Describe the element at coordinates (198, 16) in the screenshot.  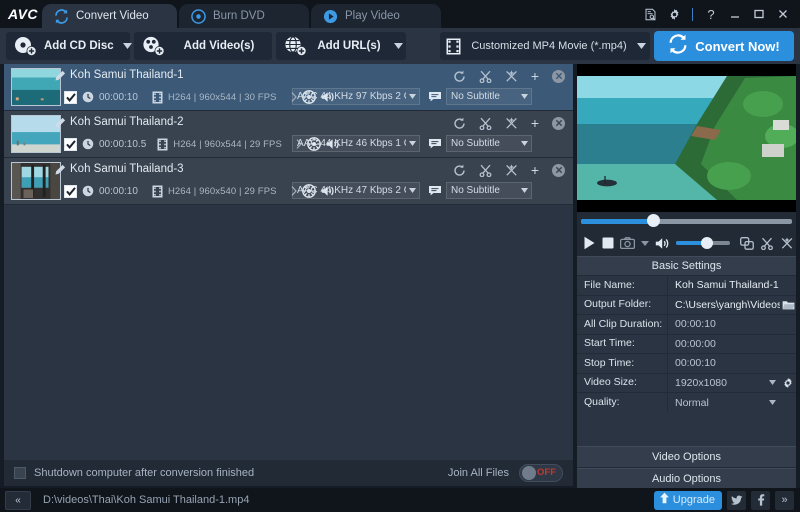
I see `disc-icon` at that location.